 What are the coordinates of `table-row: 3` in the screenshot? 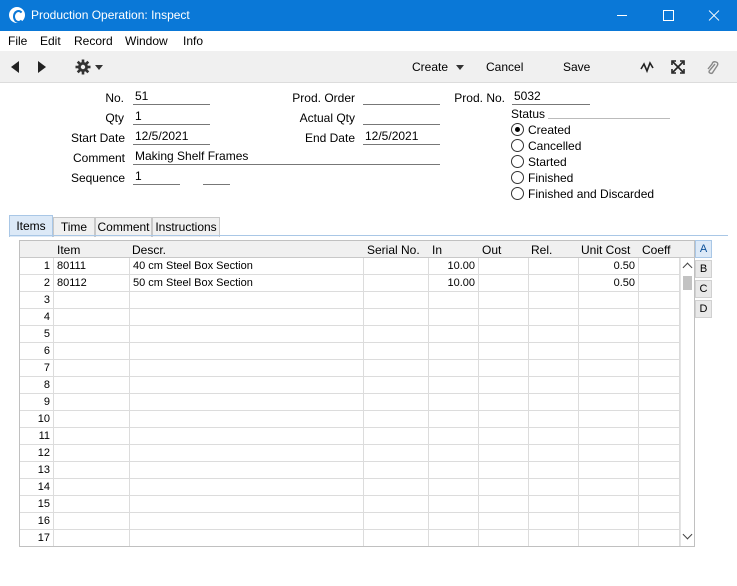 It's located at (350, 300).